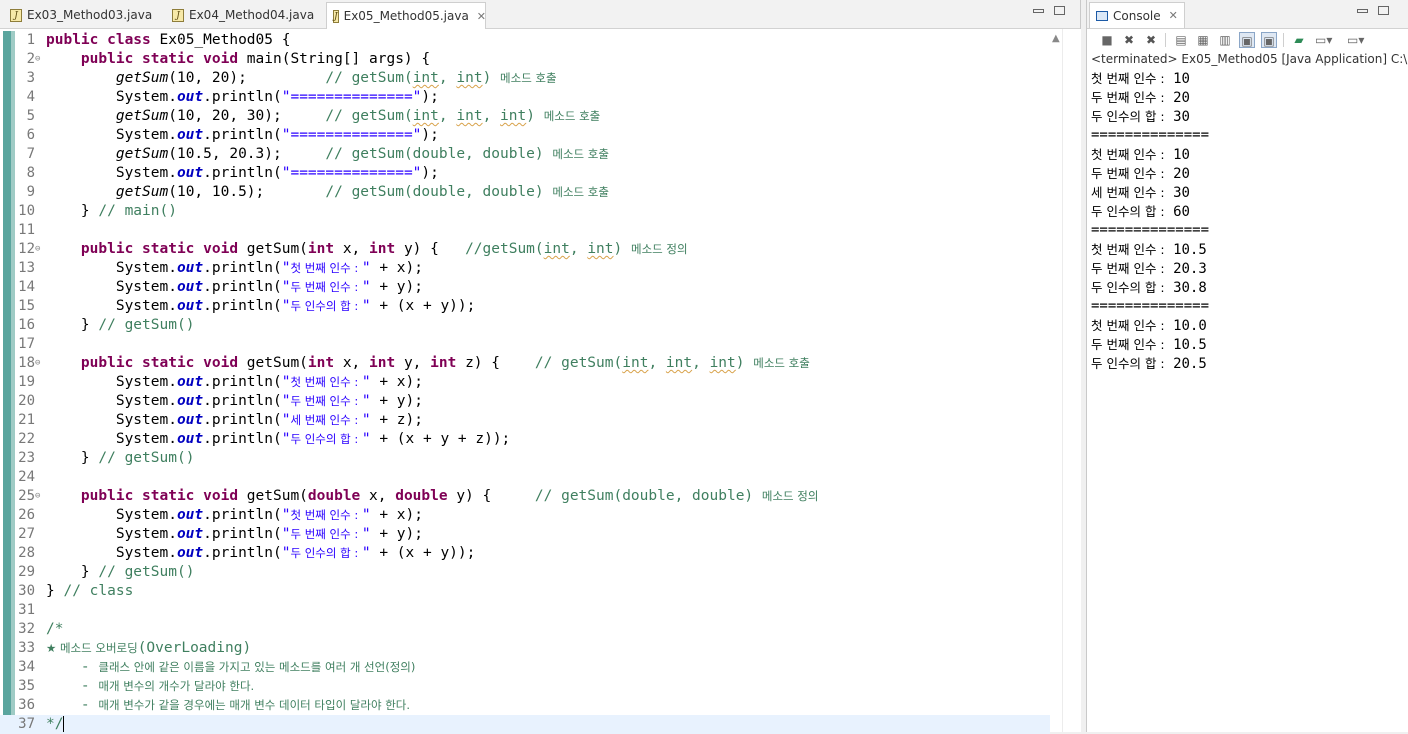  I want to click on code-line: 6 System.out.println("==============");, so click(525, 135).